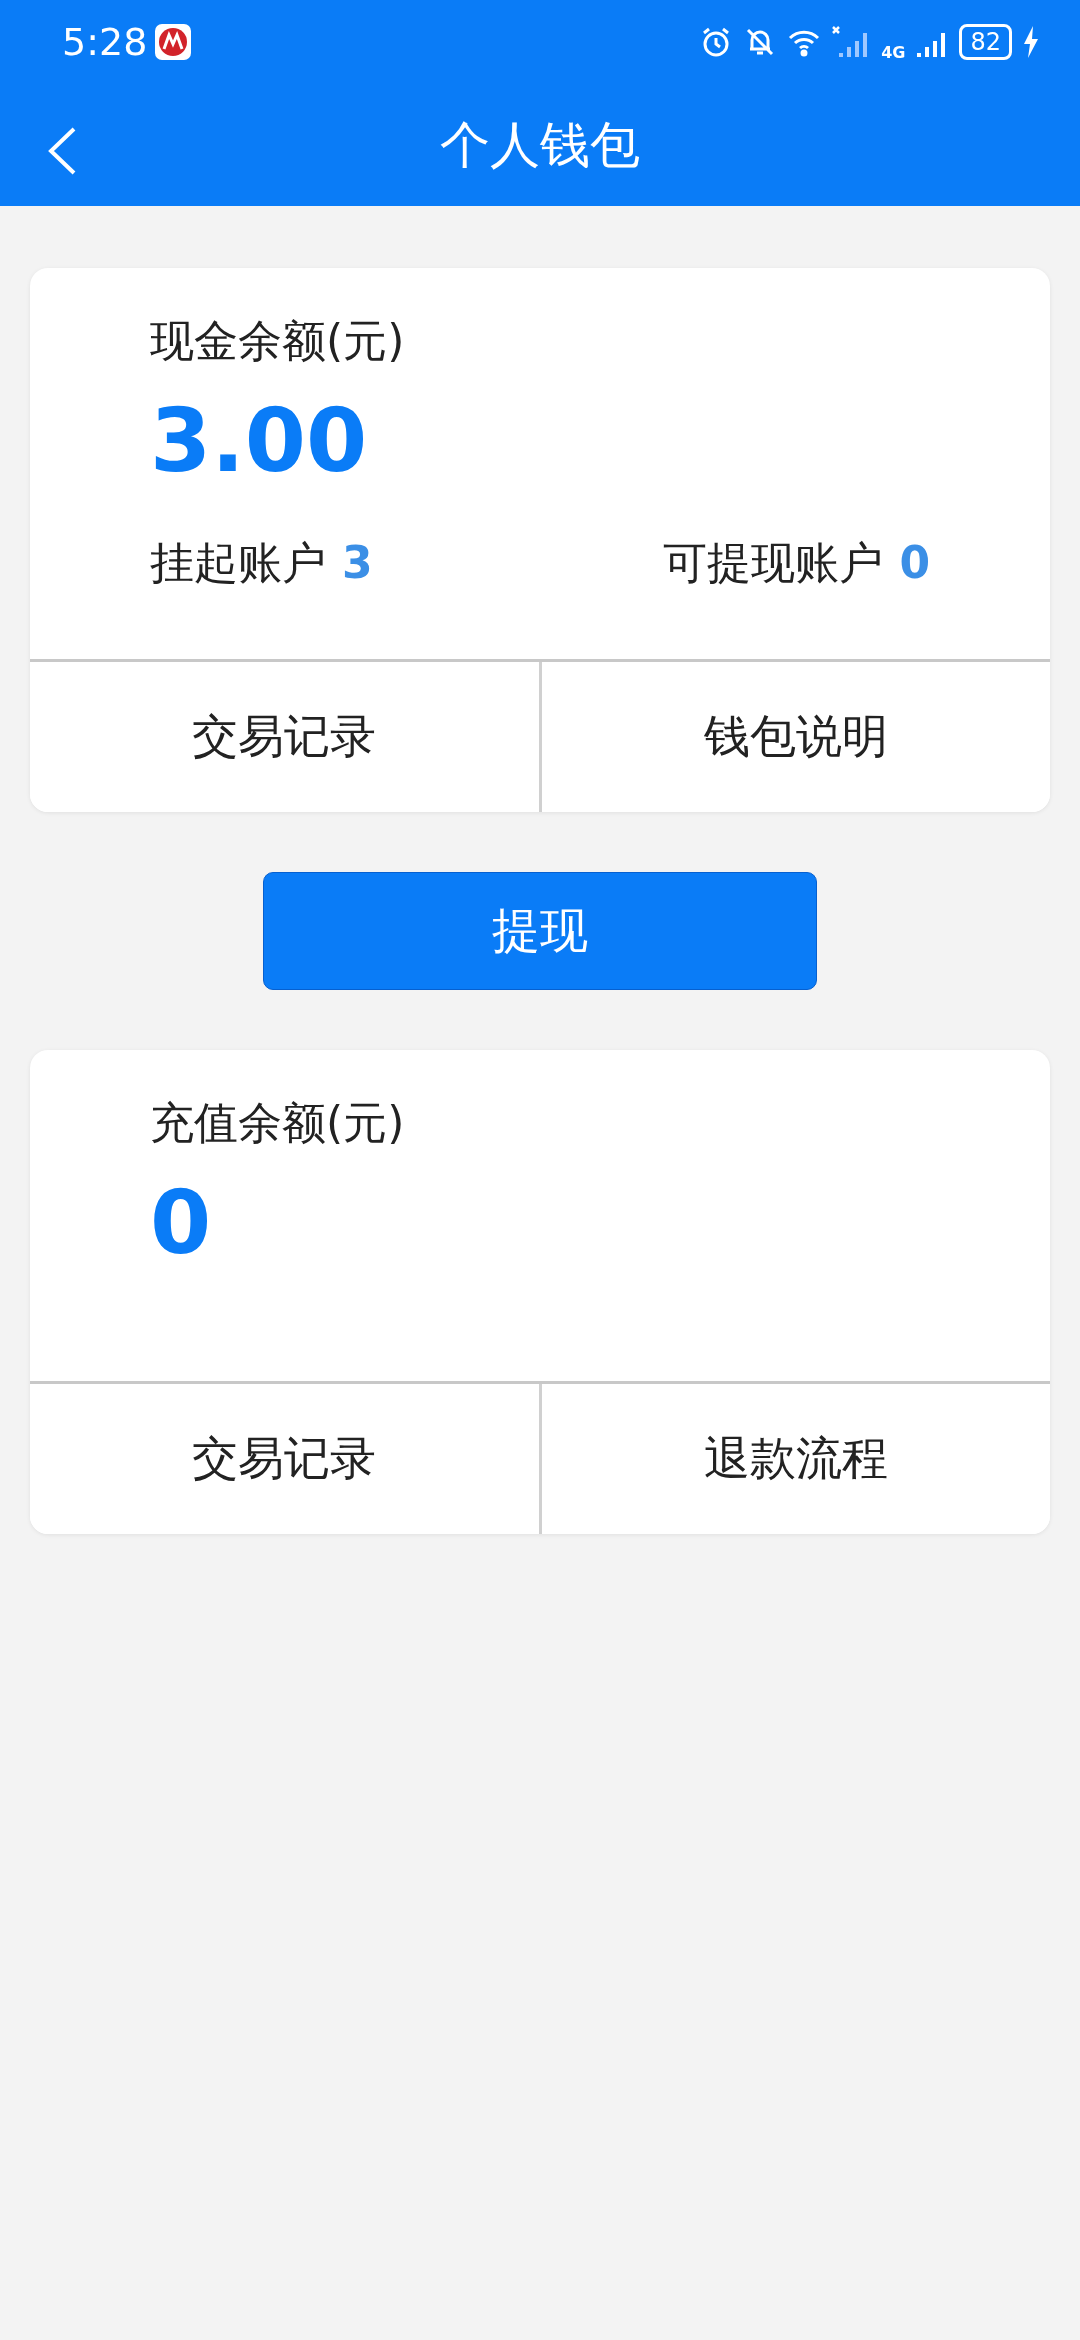  I want to click on status-time: 5:28, so click(105, 42).